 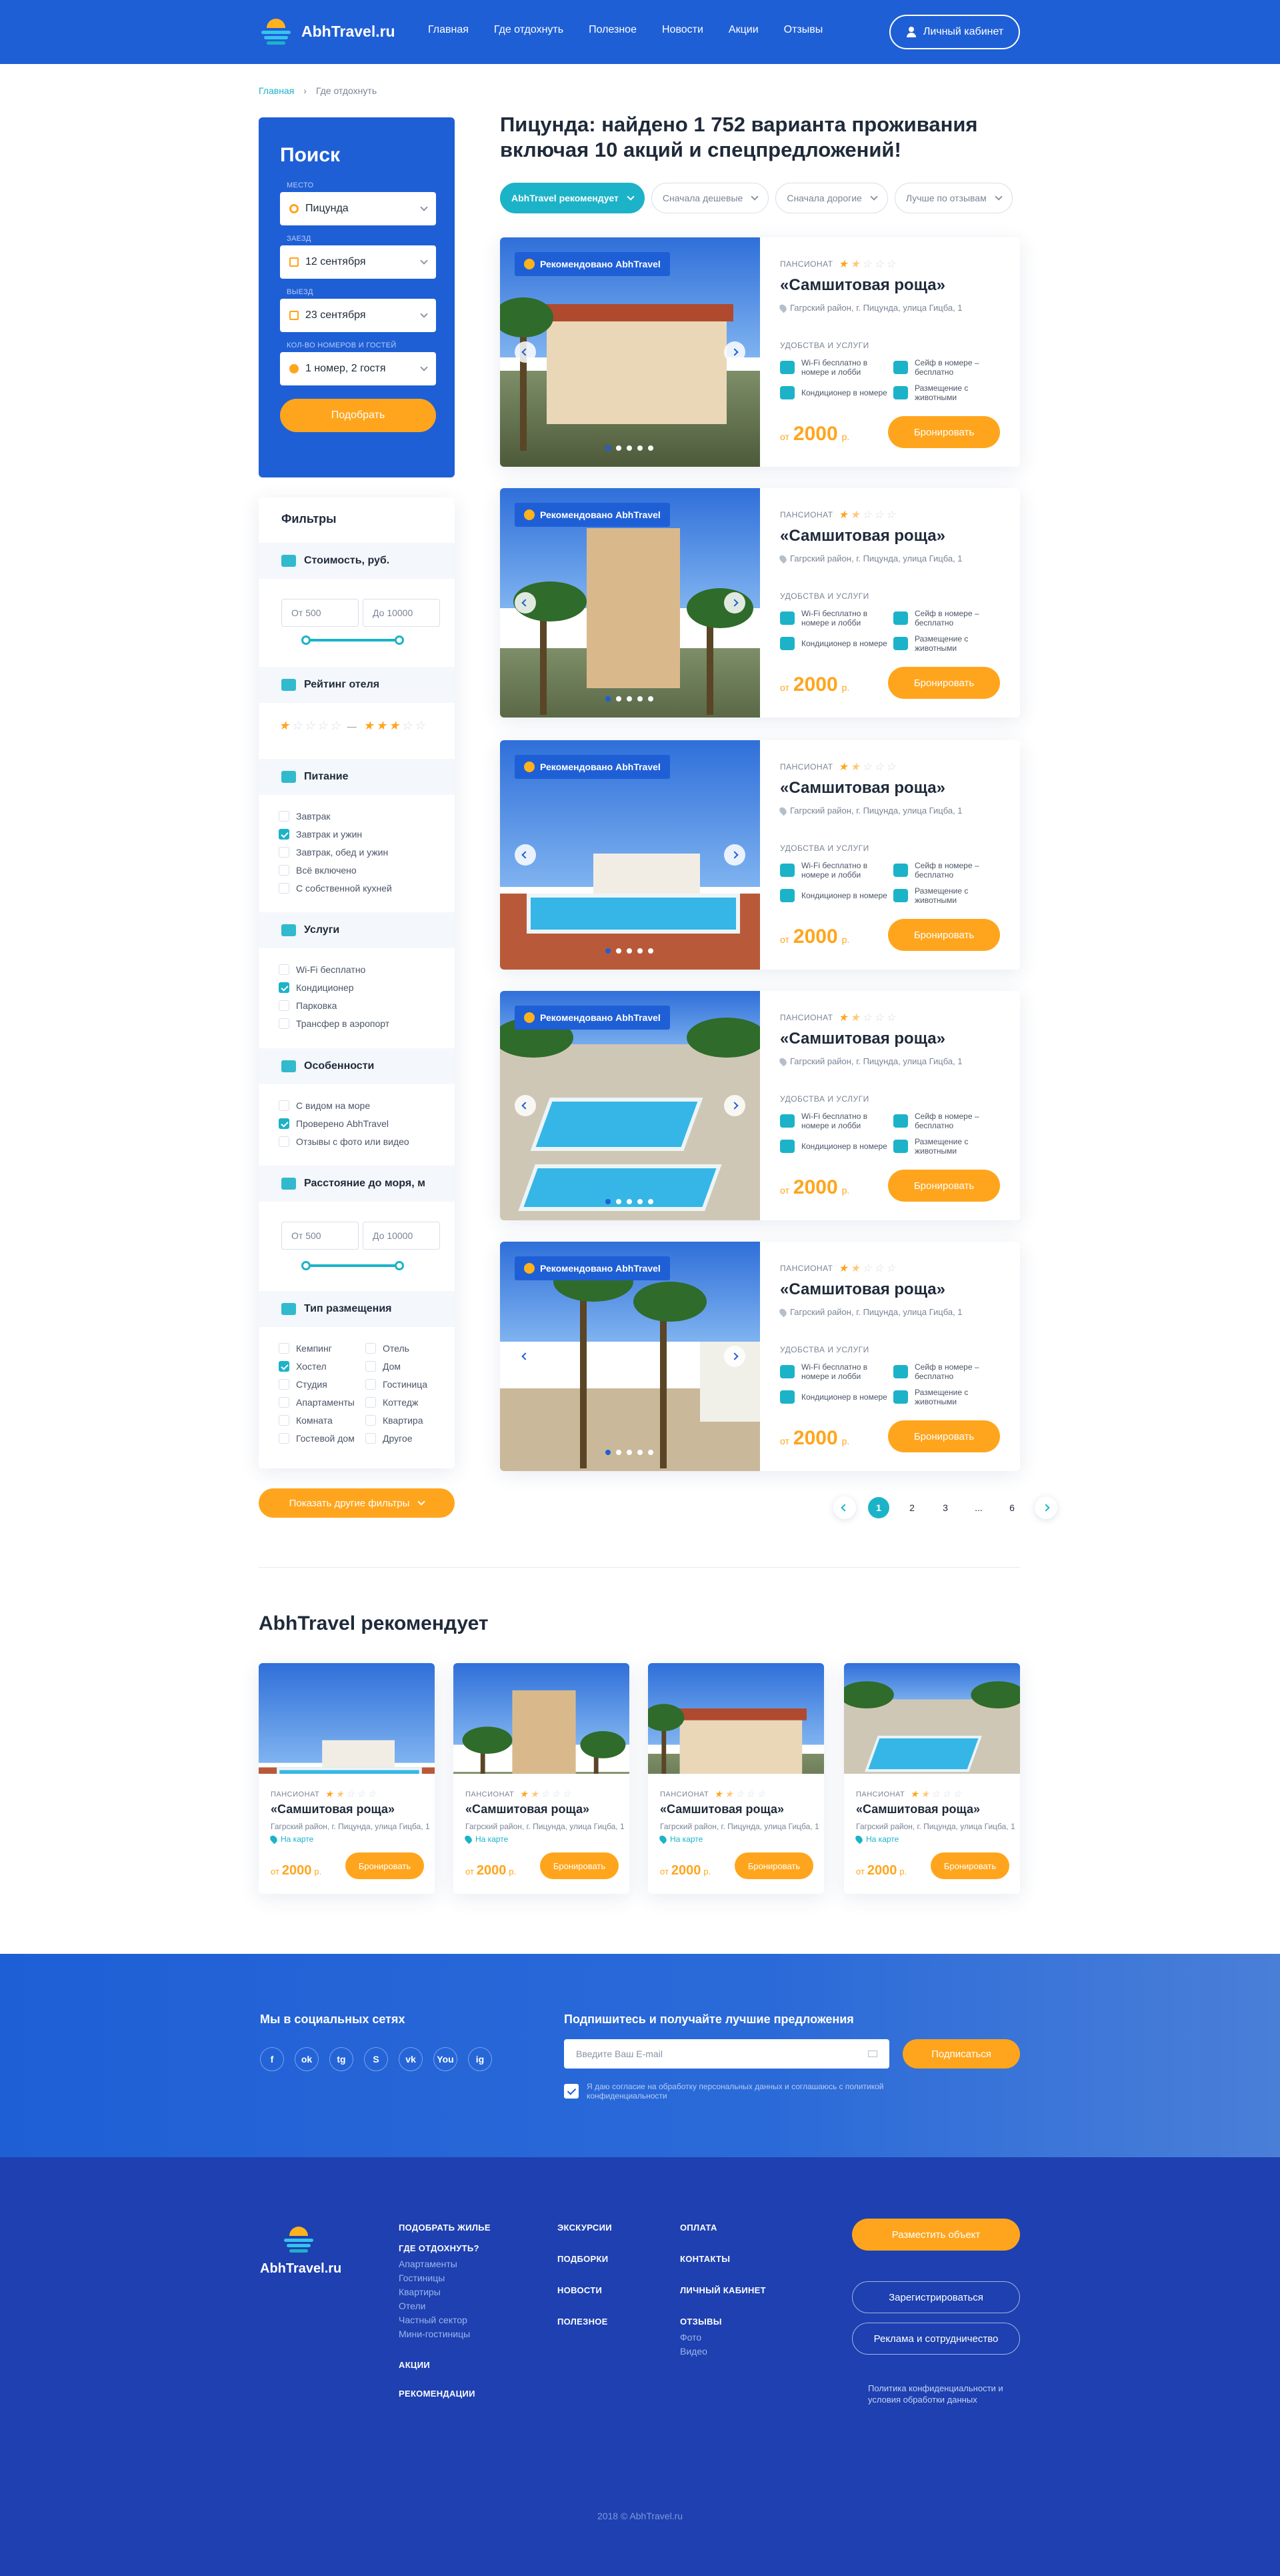 I want to click on recommended-photo, so click(x=541, y=1718).